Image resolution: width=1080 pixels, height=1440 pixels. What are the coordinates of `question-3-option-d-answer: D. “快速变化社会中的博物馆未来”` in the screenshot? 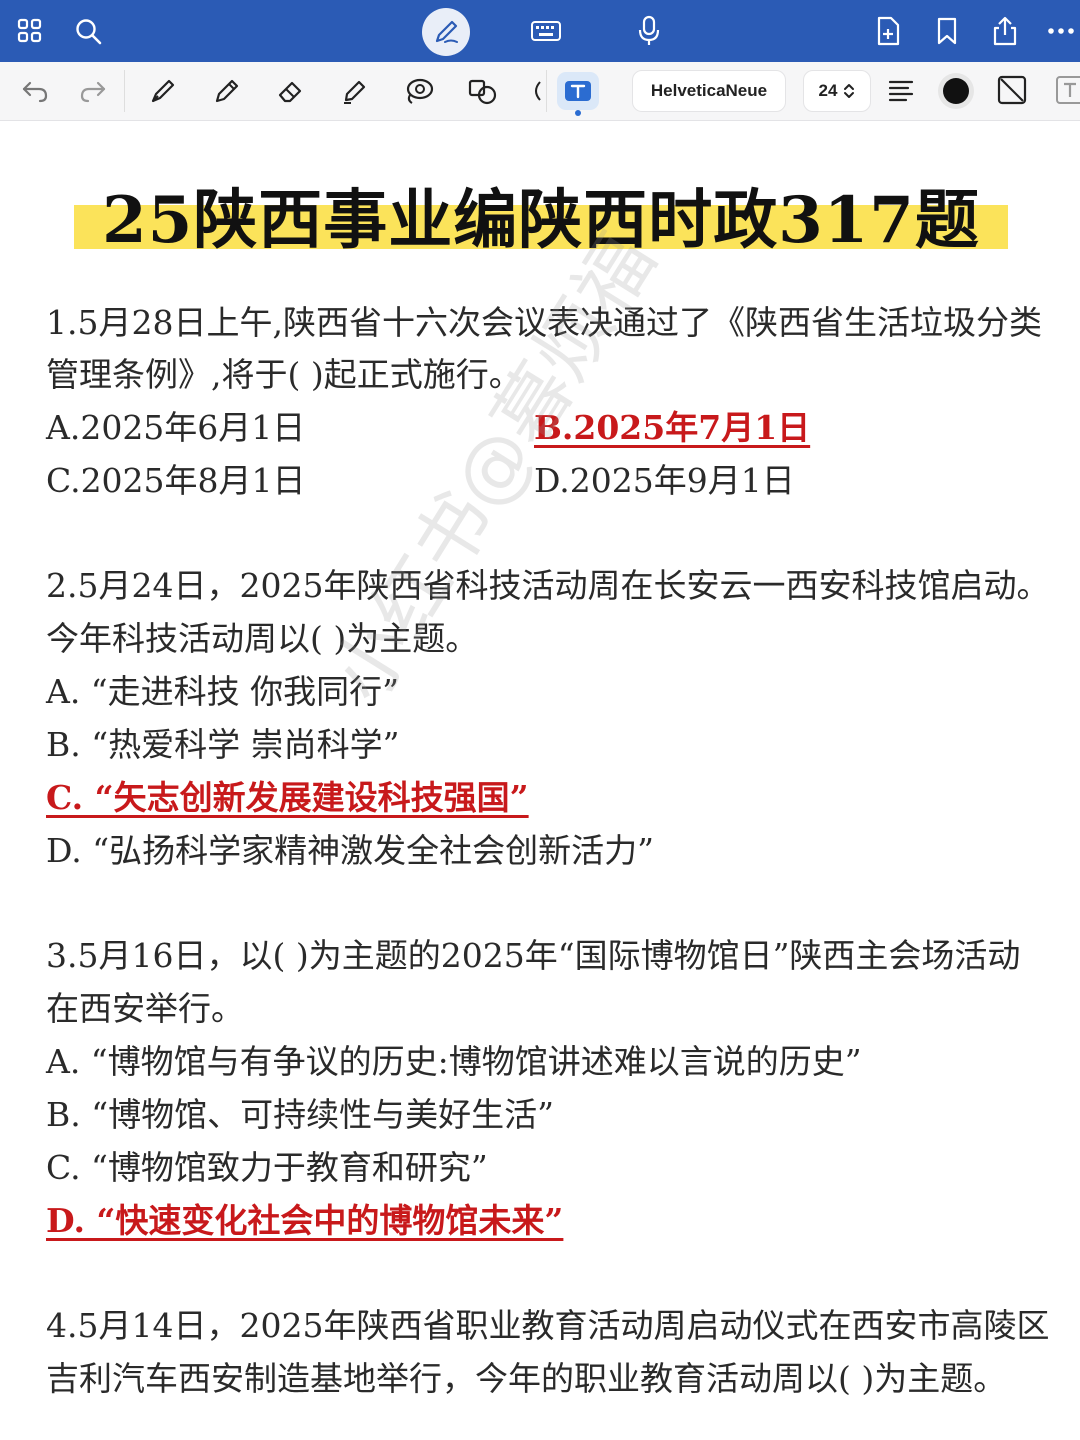 It's located at (305, 1220).